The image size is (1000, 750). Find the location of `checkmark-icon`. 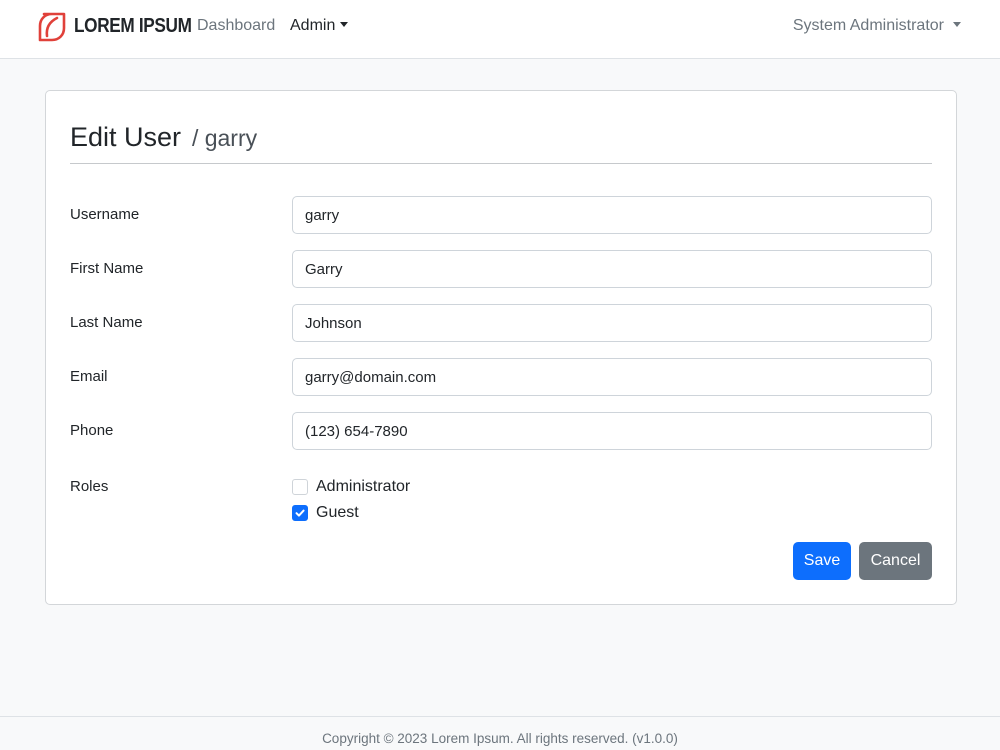

checkmark-icon is located at coordinates (300, 513).